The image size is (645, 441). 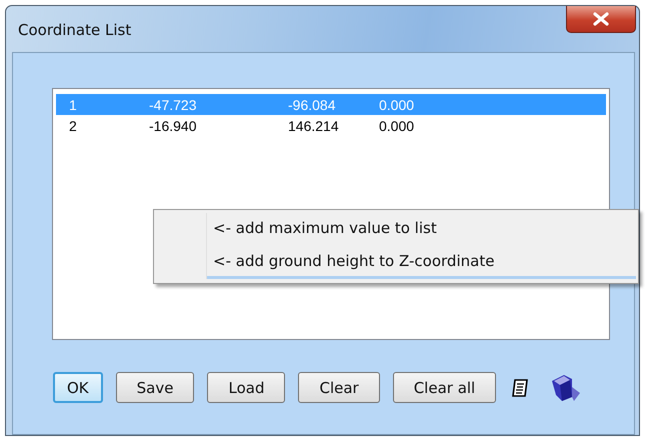 I want to click on list-cell-text: -16.940, so click(x=173, y=126).